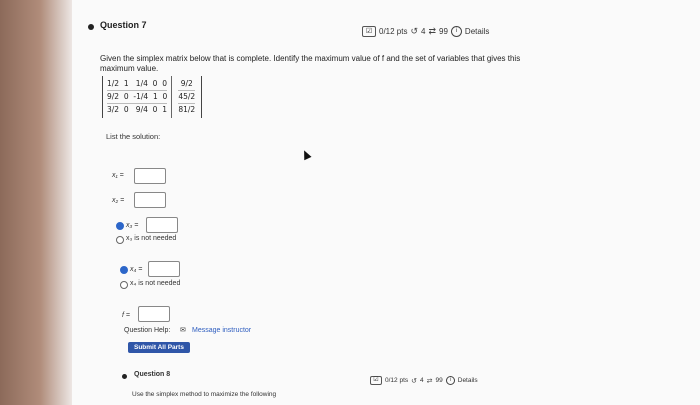 Image resolution: width=700 pixels, height=405 pixels. What do you see at coordinates (133, 136) in the screenshot?
I see `list-solution-label: List the solution:` at bounding box center [133, 136].